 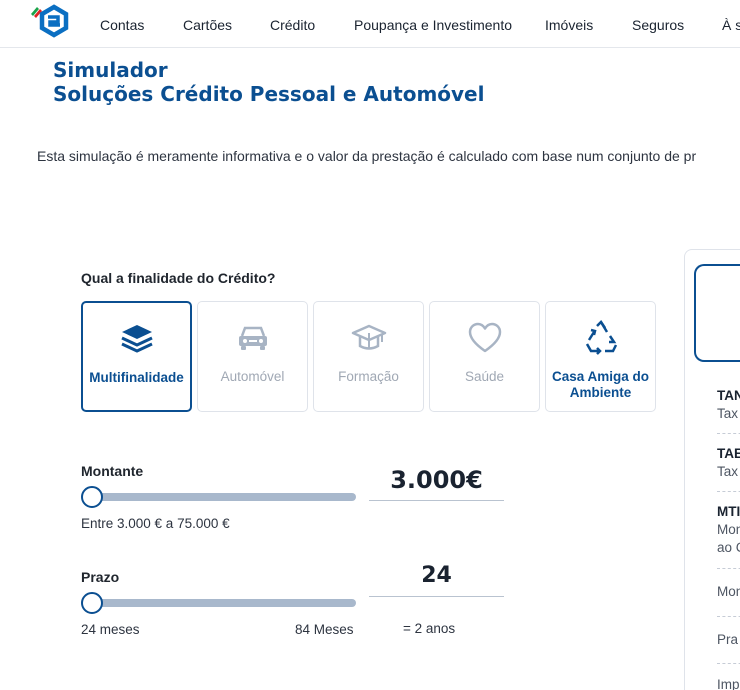 I want to click on result-tan-title: TAN, so click(x=728, y=395).